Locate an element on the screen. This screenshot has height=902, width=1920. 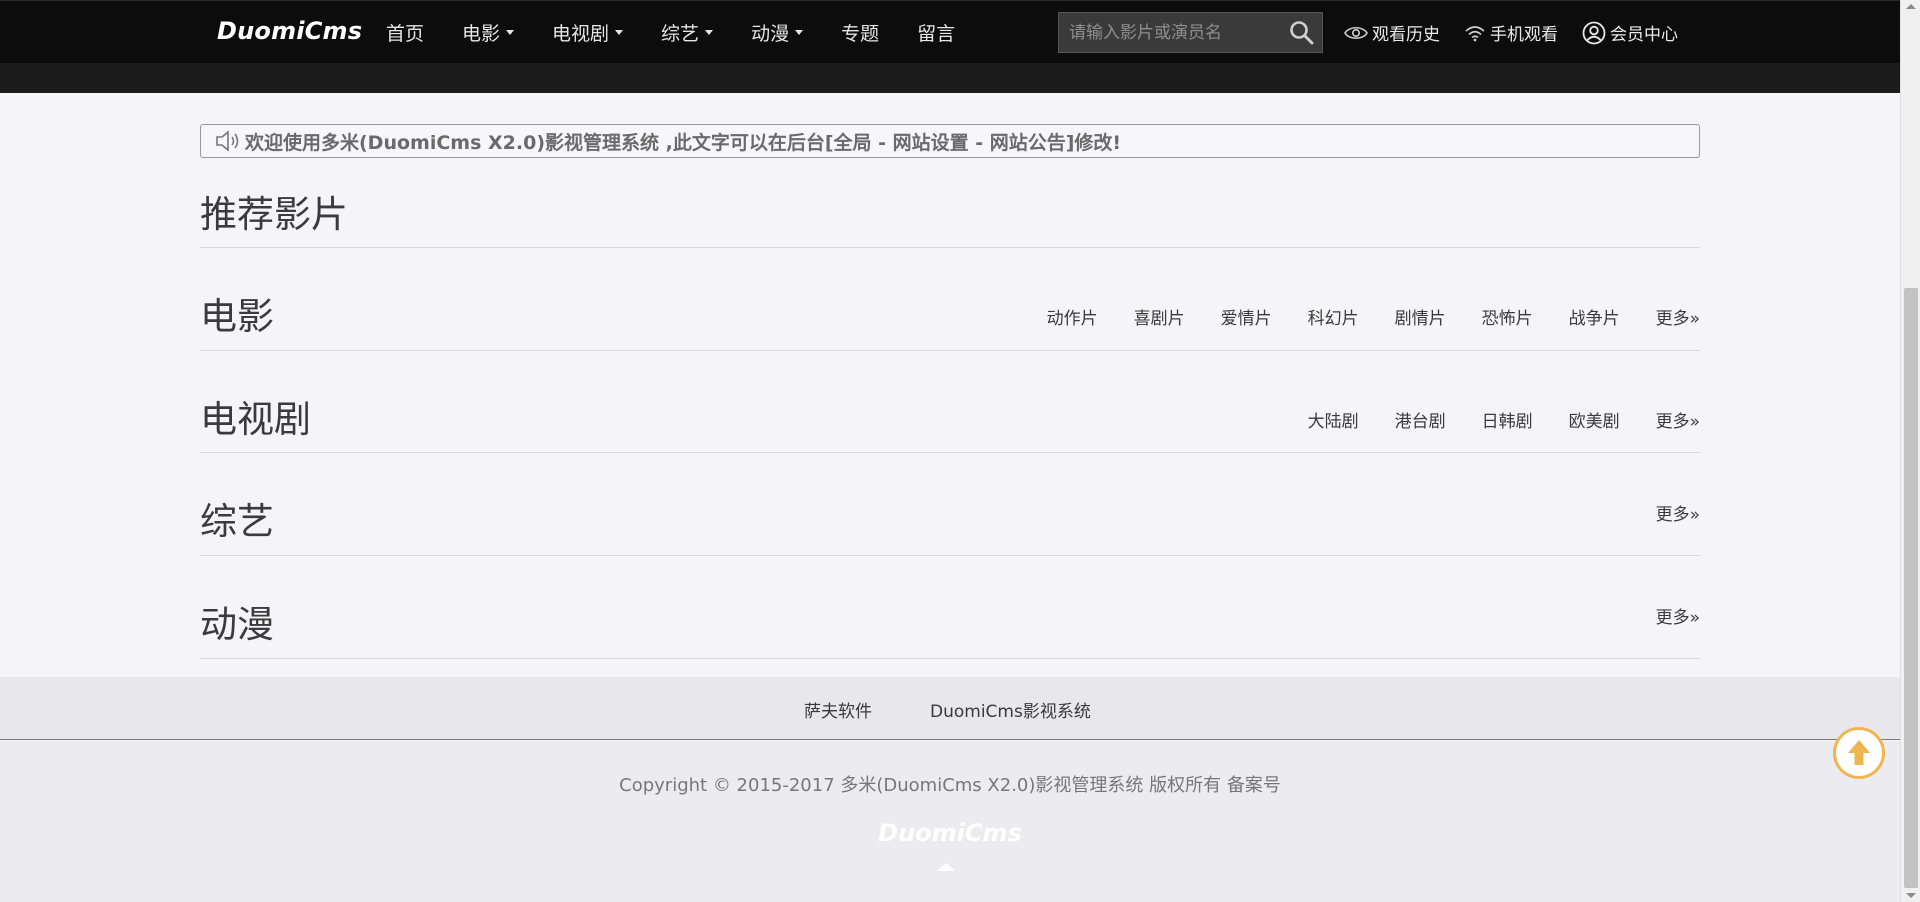
scroll-down-arrow-icon is located at coordinates (1911, 895).